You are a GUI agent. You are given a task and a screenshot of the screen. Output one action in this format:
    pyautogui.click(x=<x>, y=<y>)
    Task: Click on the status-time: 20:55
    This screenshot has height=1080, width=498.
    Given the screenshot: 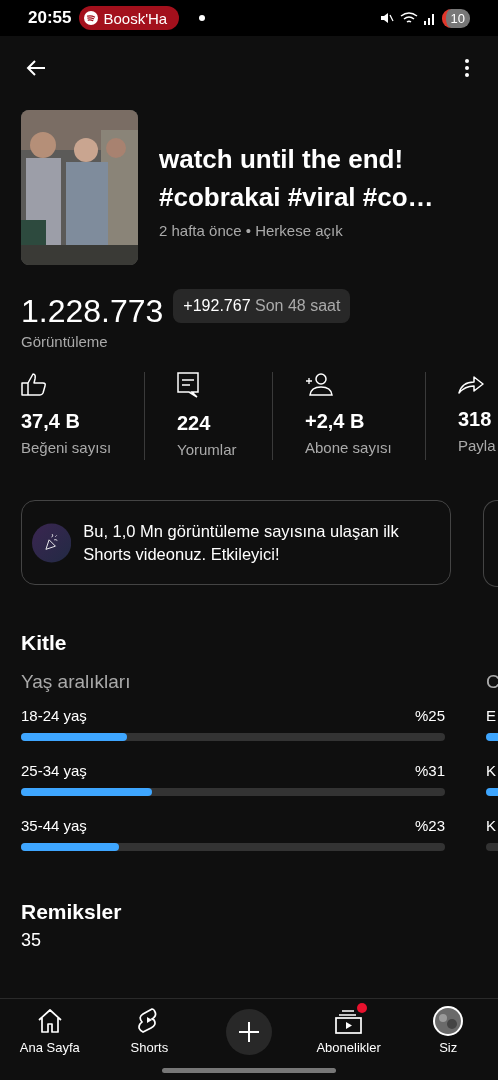 What is the action you would take?
    pyautogui.click(x=50, y=18)
    